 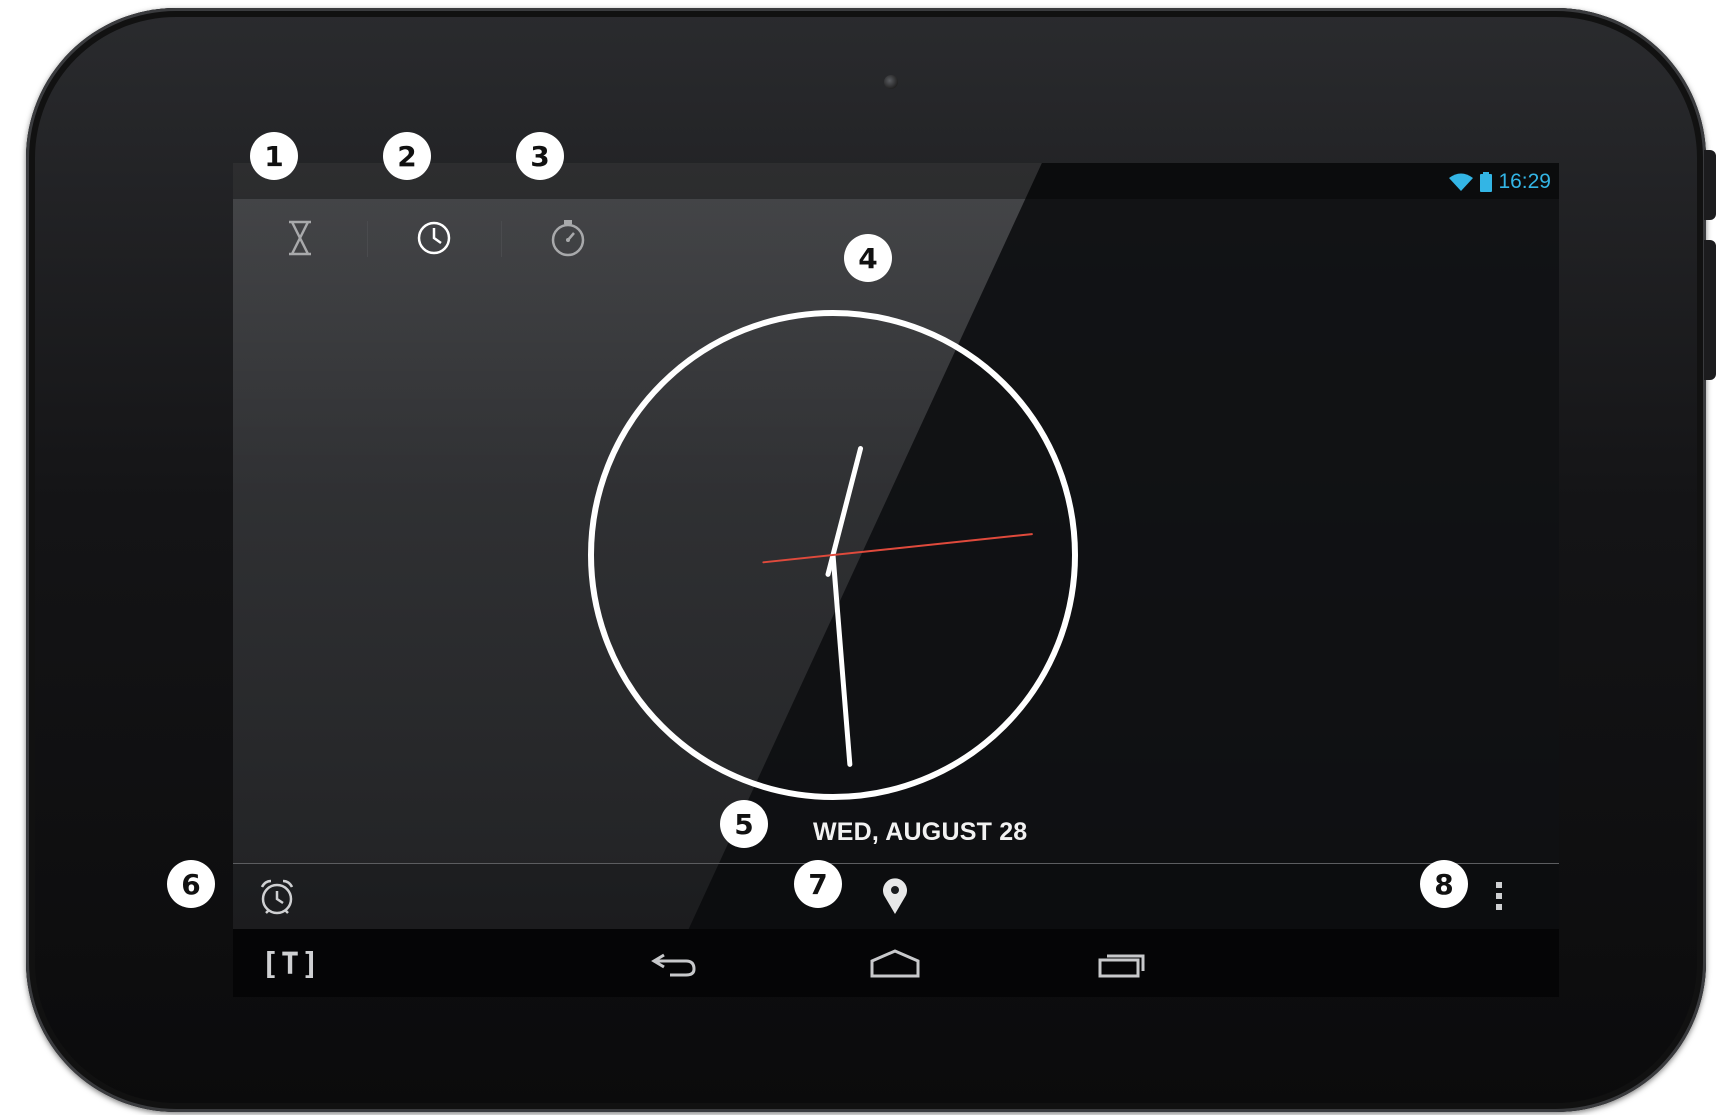 I want to click on status-indicators: 16:29, so click(x=1499, y=182).